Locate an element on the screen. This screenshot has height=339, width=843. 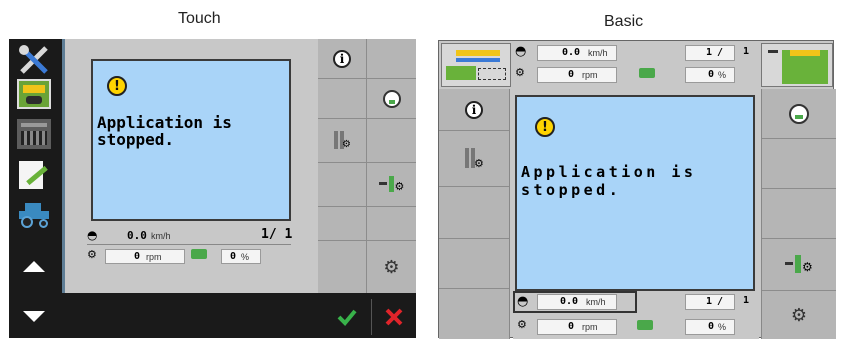
tools-icon is located at coordinates (34, 60).